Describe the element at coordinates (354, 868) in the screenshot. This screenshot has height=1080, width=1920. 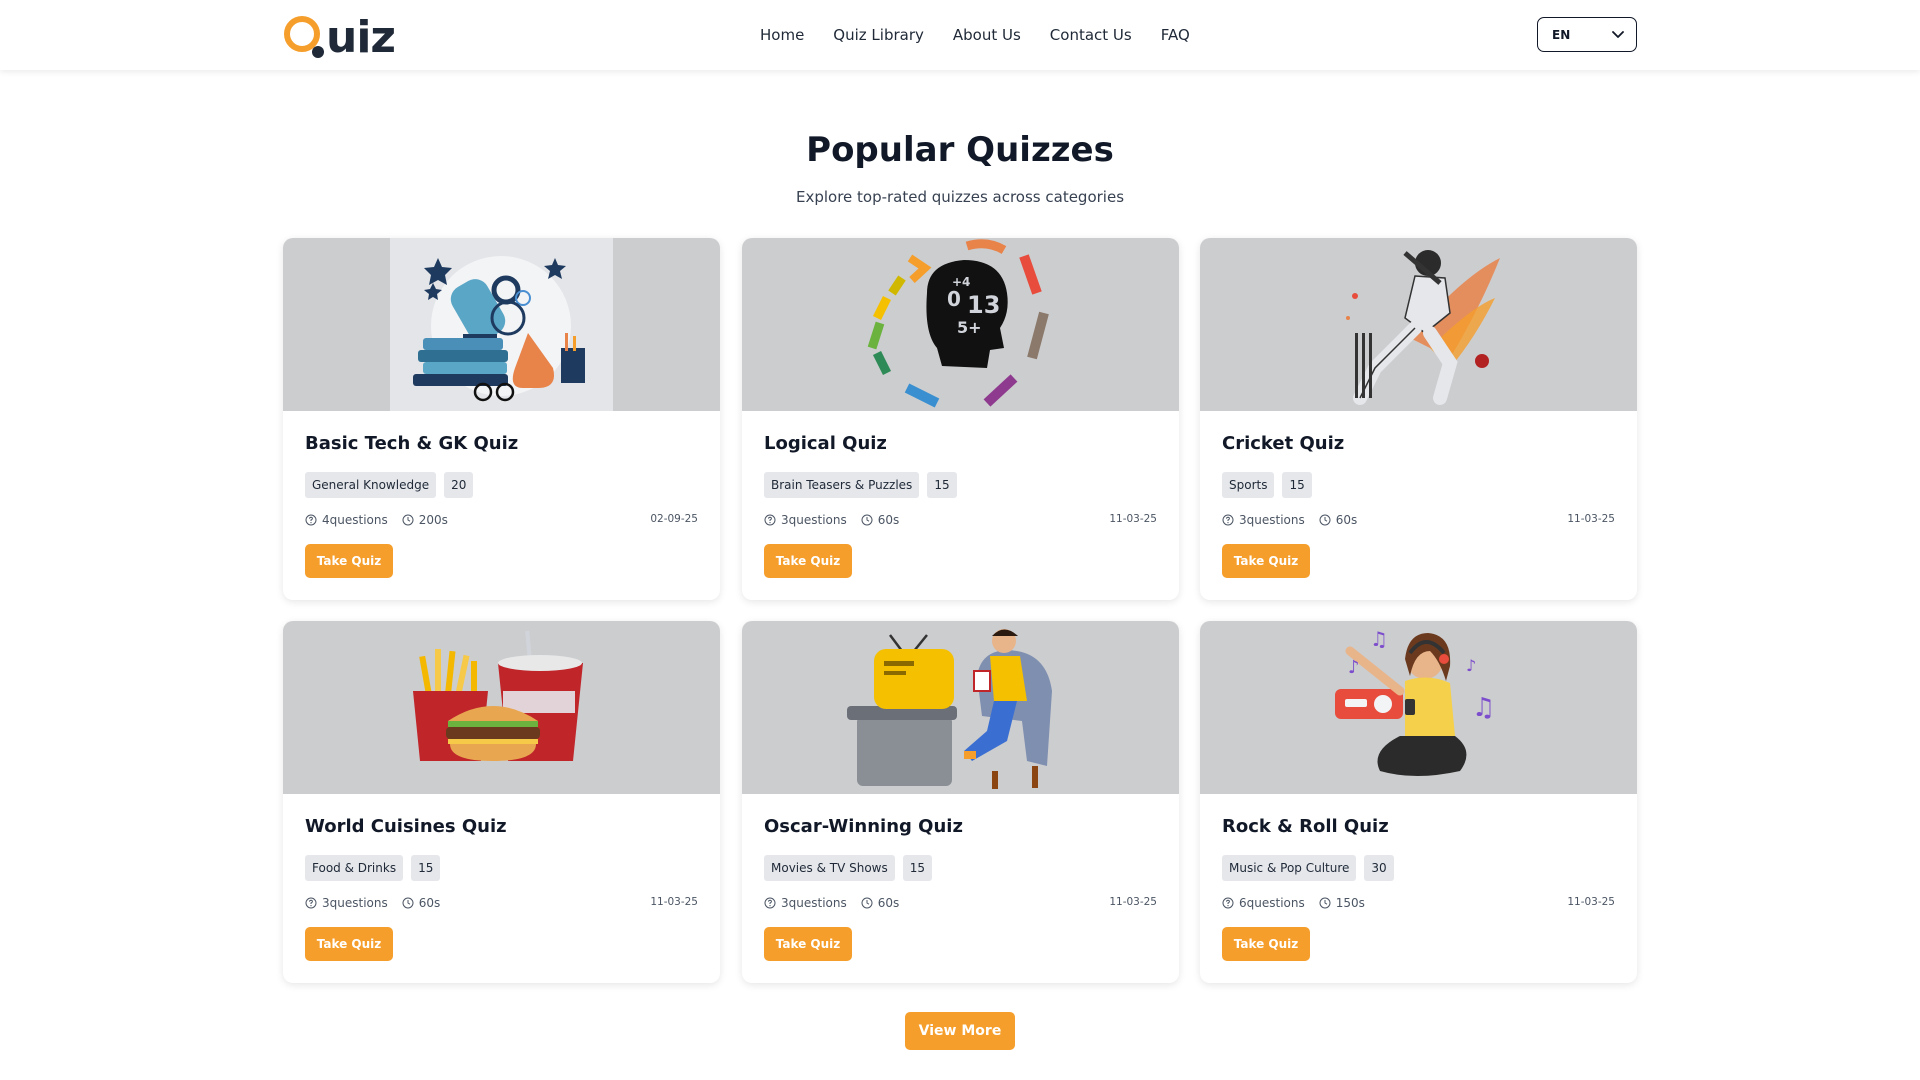
I see `category-badge: Food & Drinks` at that location.